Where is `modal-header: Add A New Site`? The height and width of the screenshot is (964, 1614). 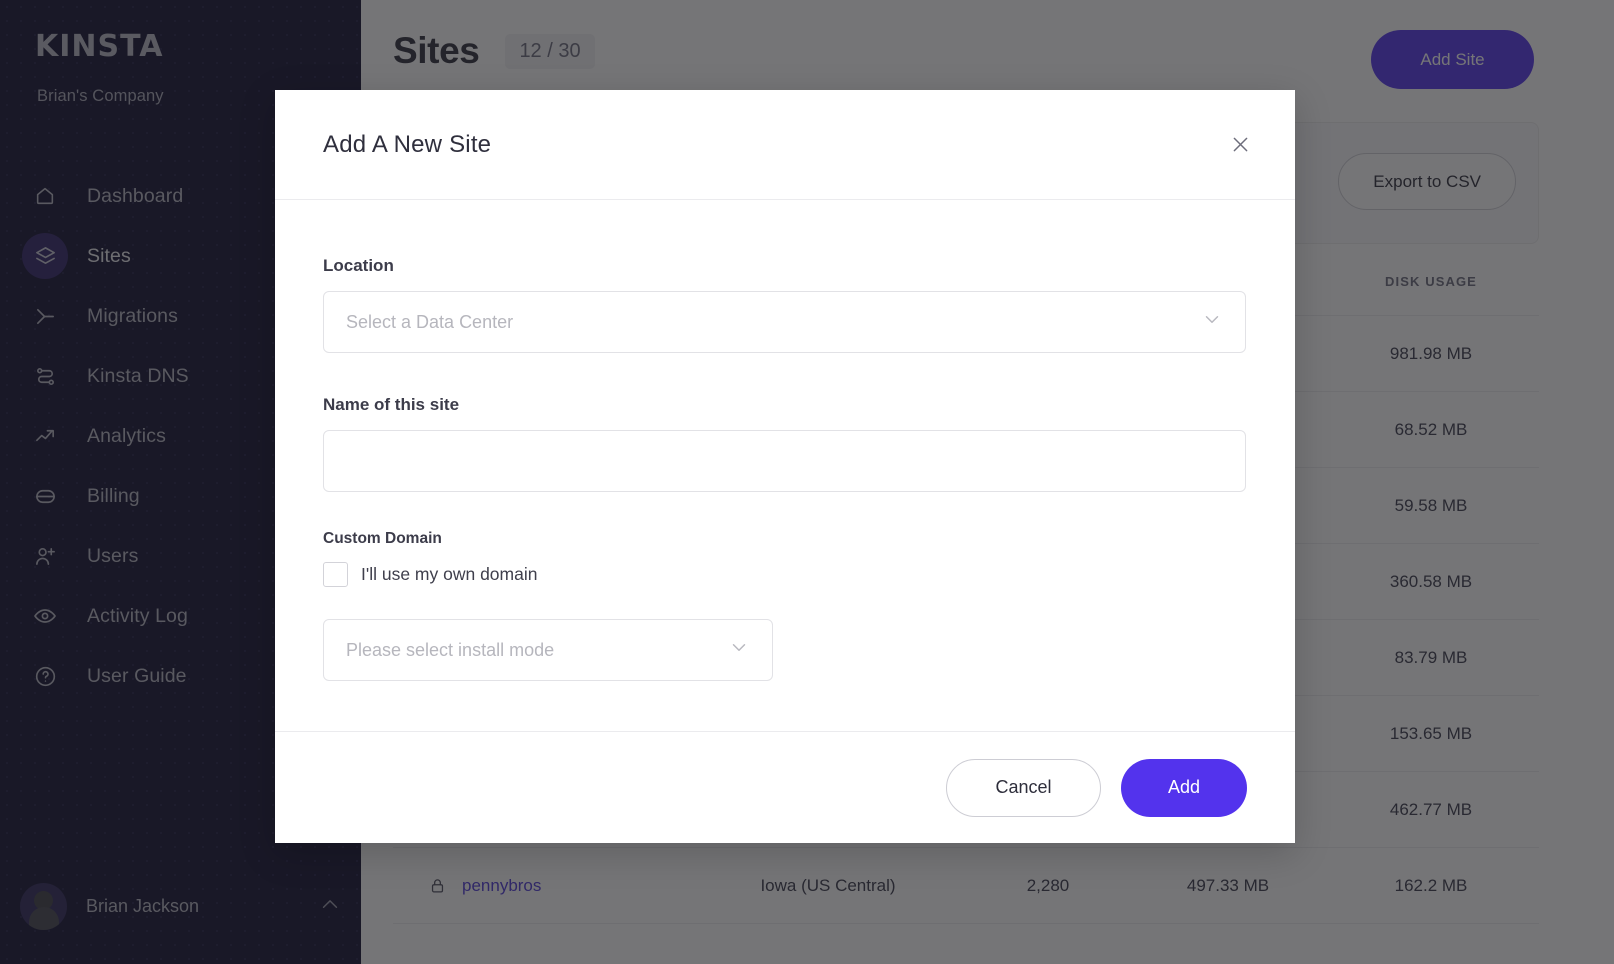 modal-header: Add A New Site is located at coordinates (785, 145).